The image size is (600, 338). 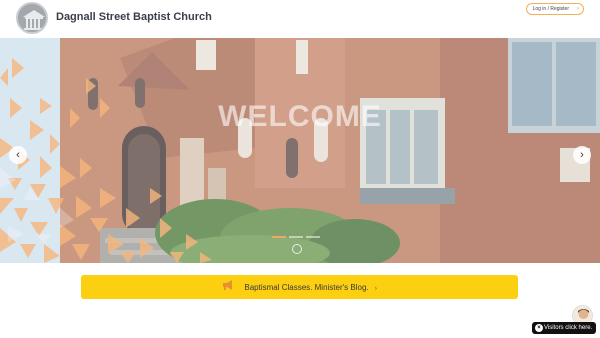 What do you see at coordinates (568, 328) in the screenshot?
I see `visitors-label: Visitors click here.` at bounding box center [568, 328].